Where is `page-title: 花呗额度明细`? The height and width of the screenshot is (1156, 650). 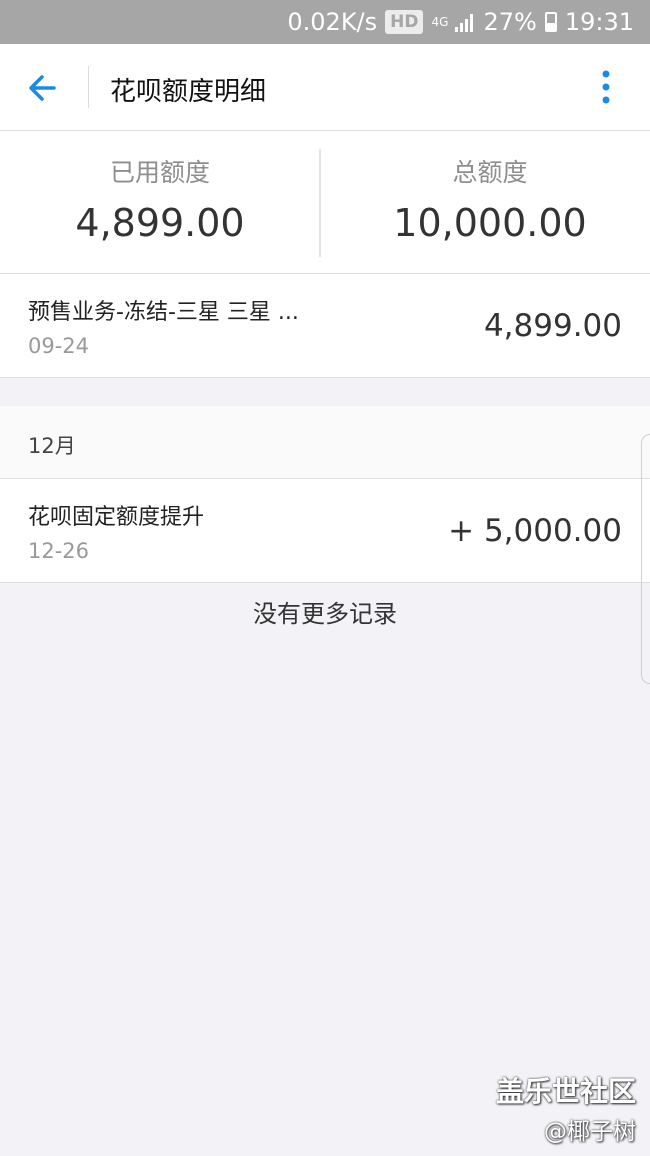
page-title: 花呗额度明细 is located at coordinates (188, 92).